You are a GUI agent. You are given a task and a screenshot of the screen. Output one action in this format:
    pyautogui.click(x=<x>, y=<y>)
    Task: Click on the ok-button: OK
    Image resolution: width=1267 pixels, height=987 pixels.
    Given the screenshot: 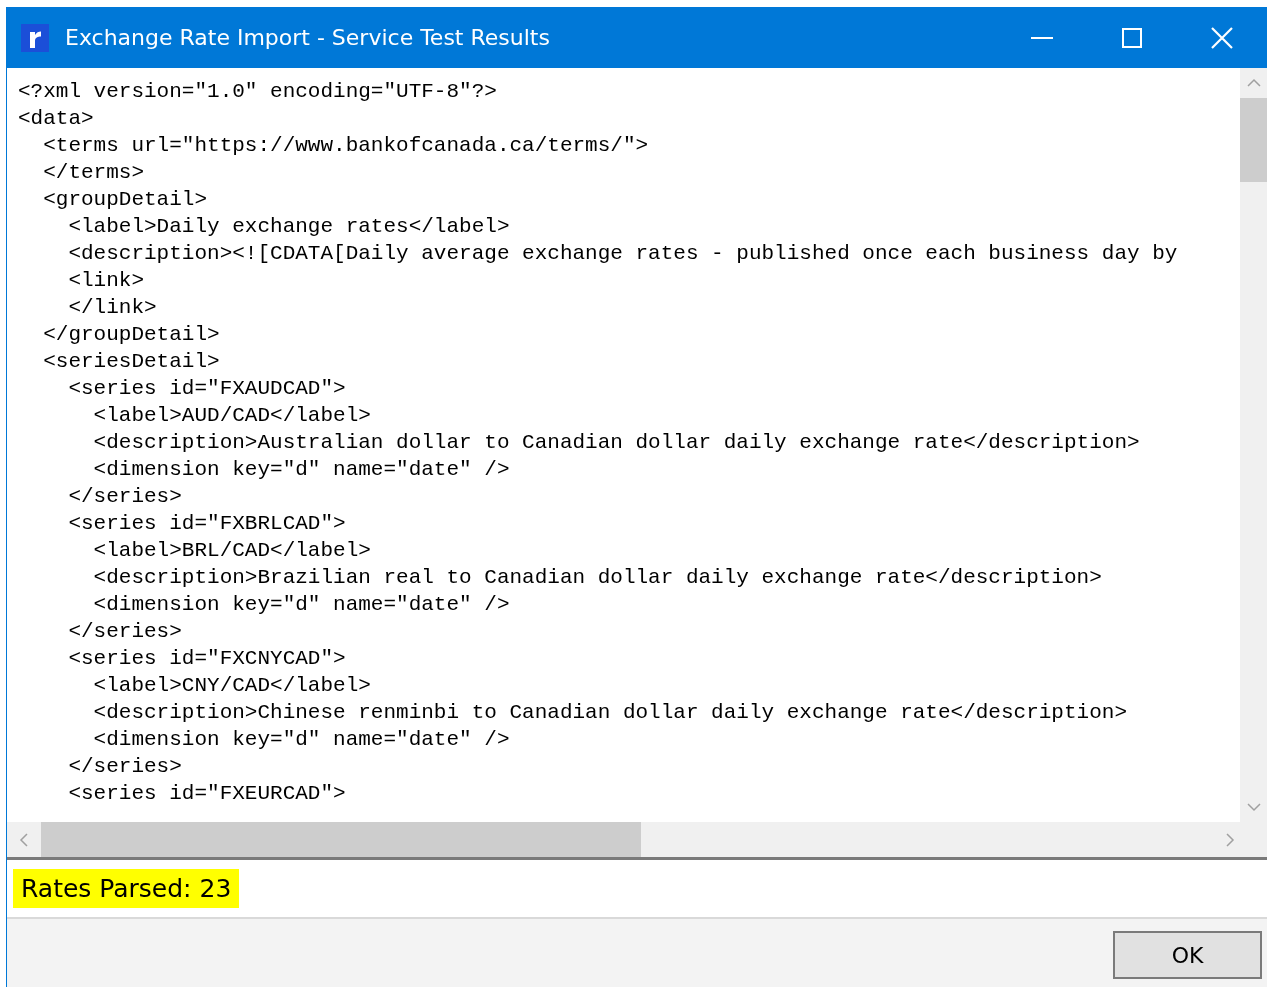 What is the action you would take?
    pyautogui.click(x=1187, y=955)
    